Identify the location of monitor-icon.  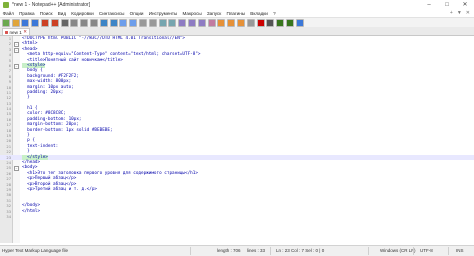
(250, 22).